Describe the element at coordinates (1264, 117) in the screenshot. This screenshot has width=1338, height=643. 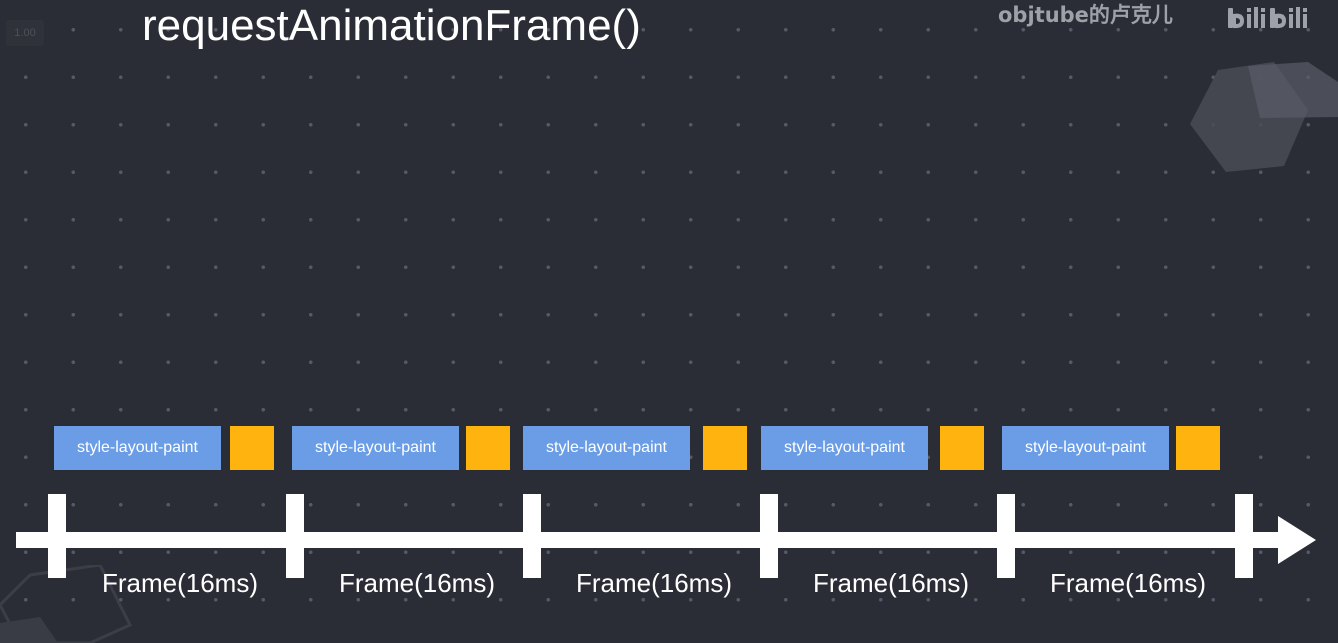
I see `hexagon-decoration-icon` at that location.